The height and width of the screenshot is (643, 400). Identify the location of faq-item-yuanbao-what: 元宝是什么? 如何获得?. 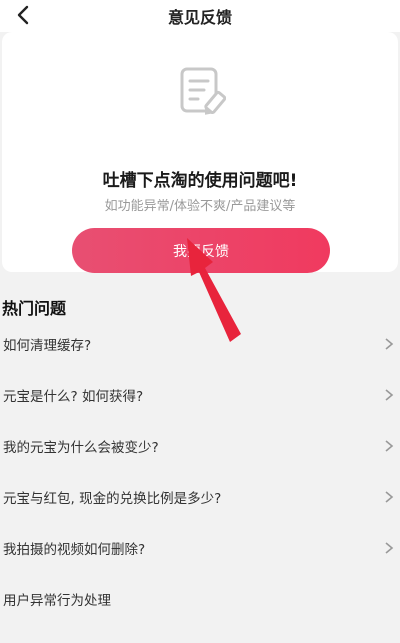
(200, 394).